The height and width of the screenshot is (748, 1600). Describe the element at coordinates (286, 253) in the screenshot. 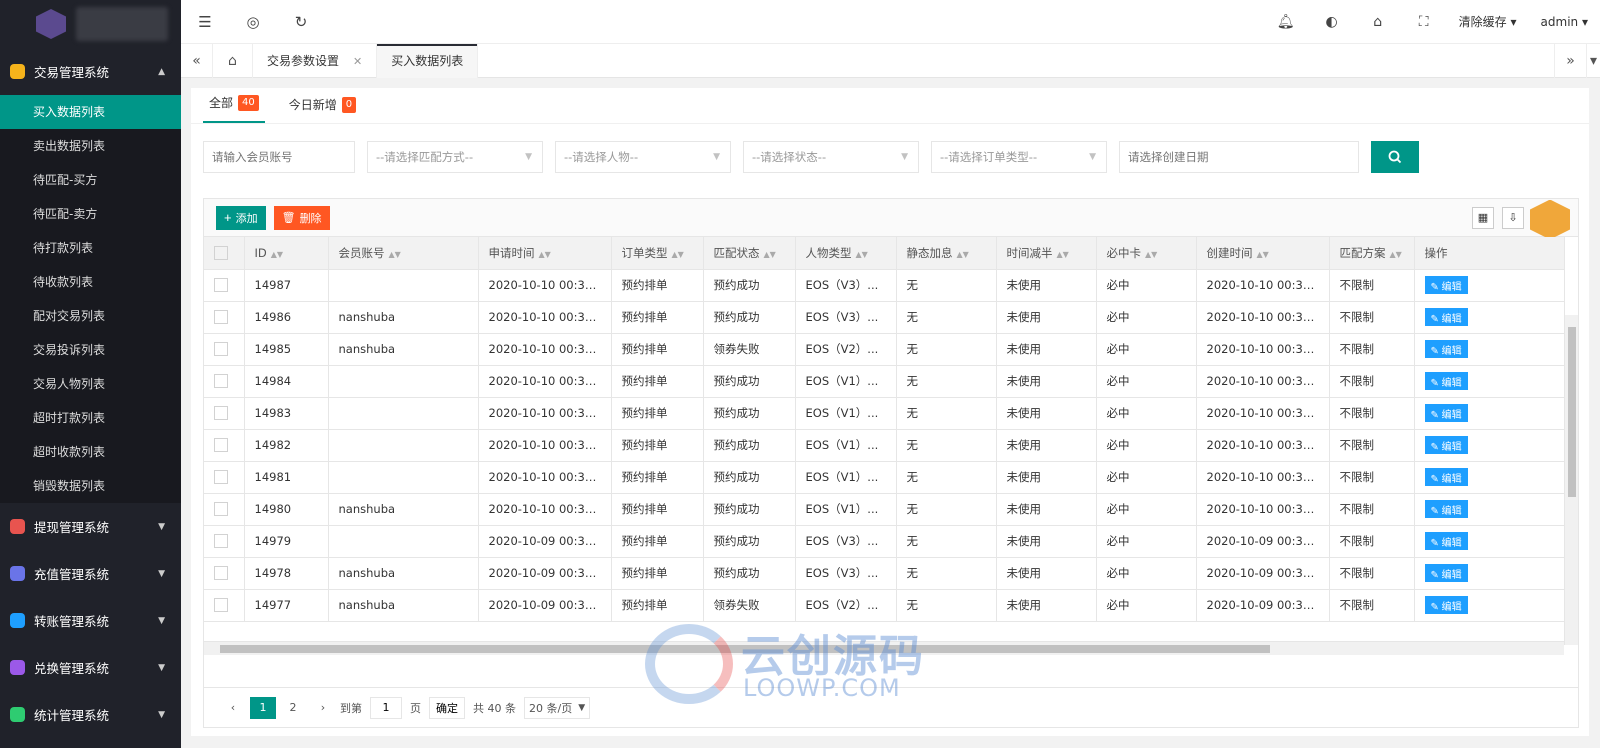

I see `column-header: ID ▲▼` at that location.